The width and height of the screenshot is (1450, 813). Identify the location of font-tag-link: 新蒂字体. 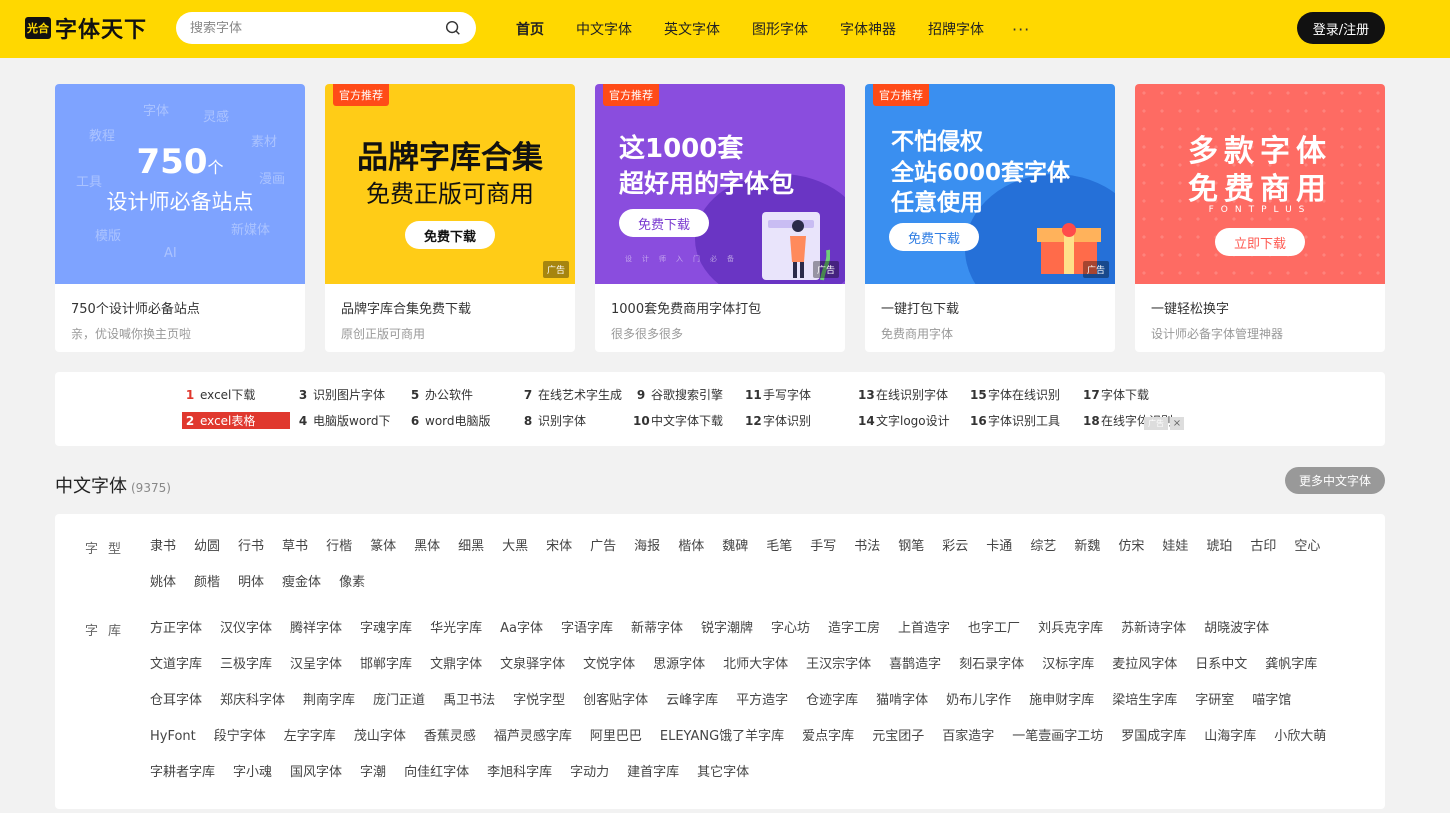
(657, 629).